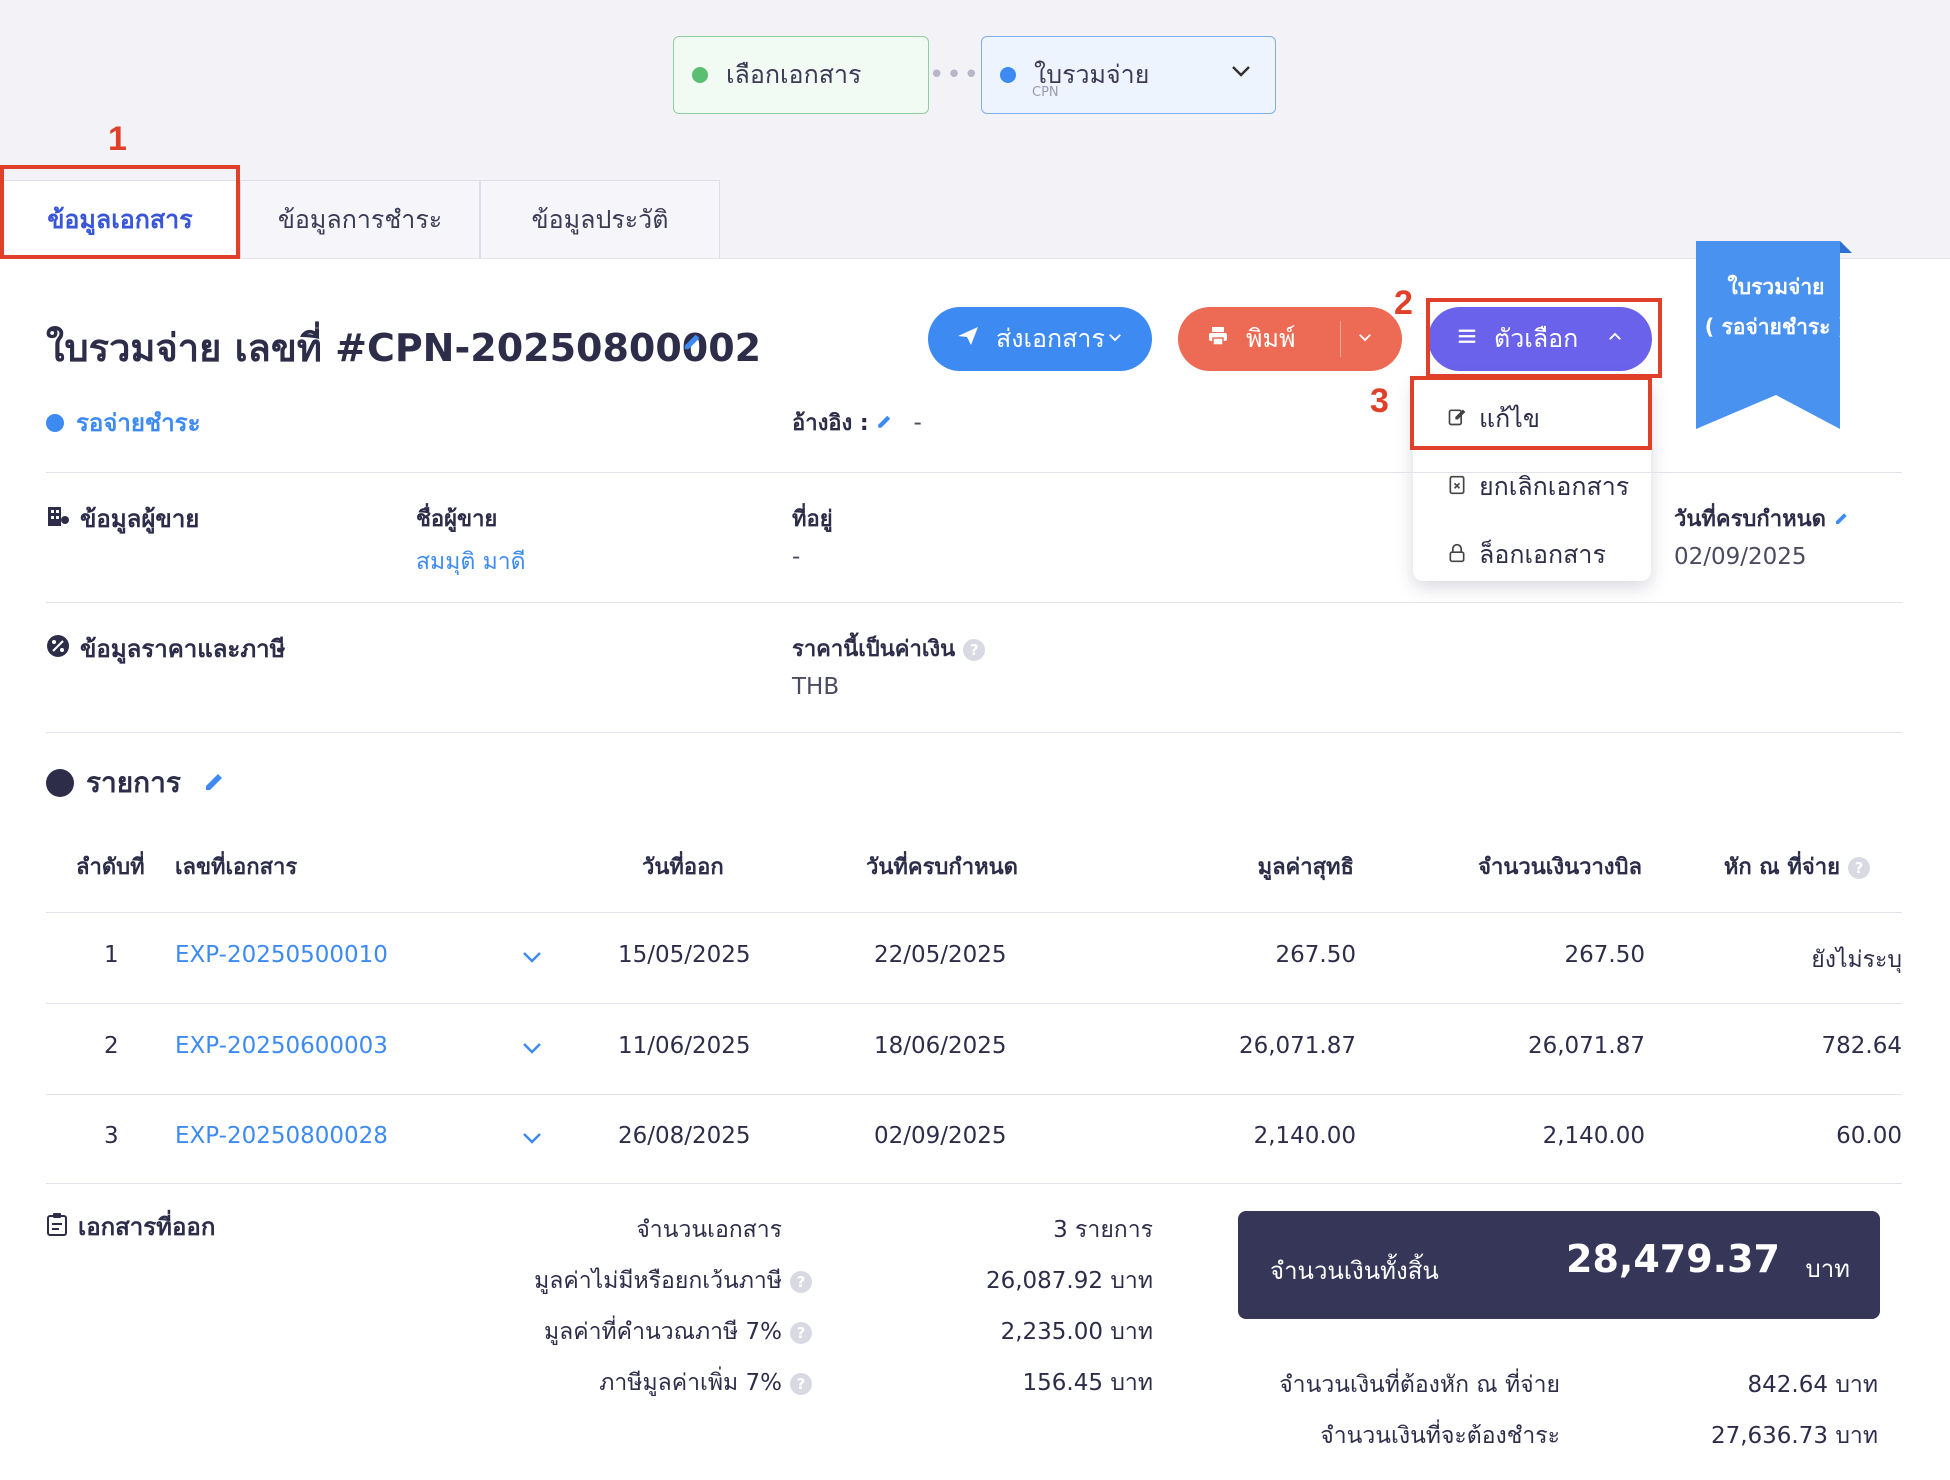  Describe the element at coordinates (1812, 1385) in the screenshot. I see `withholding-total-value: 842.64 บาท` at that location.